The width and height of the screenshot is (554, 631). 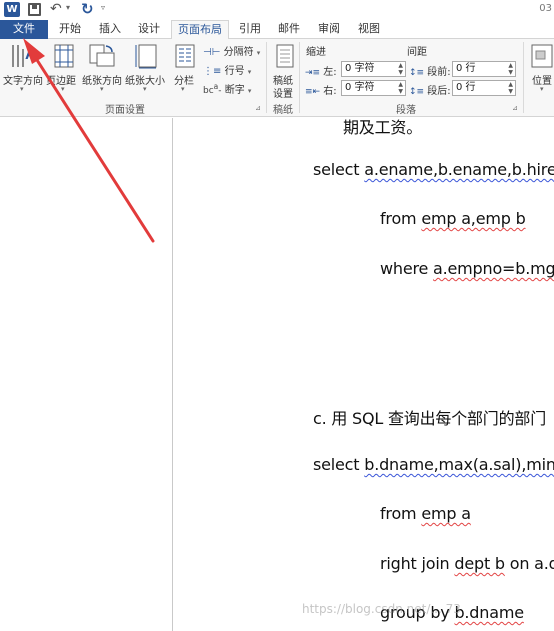 I want to click on indent-left-value: 0 字符, so click(x=360, y=68).